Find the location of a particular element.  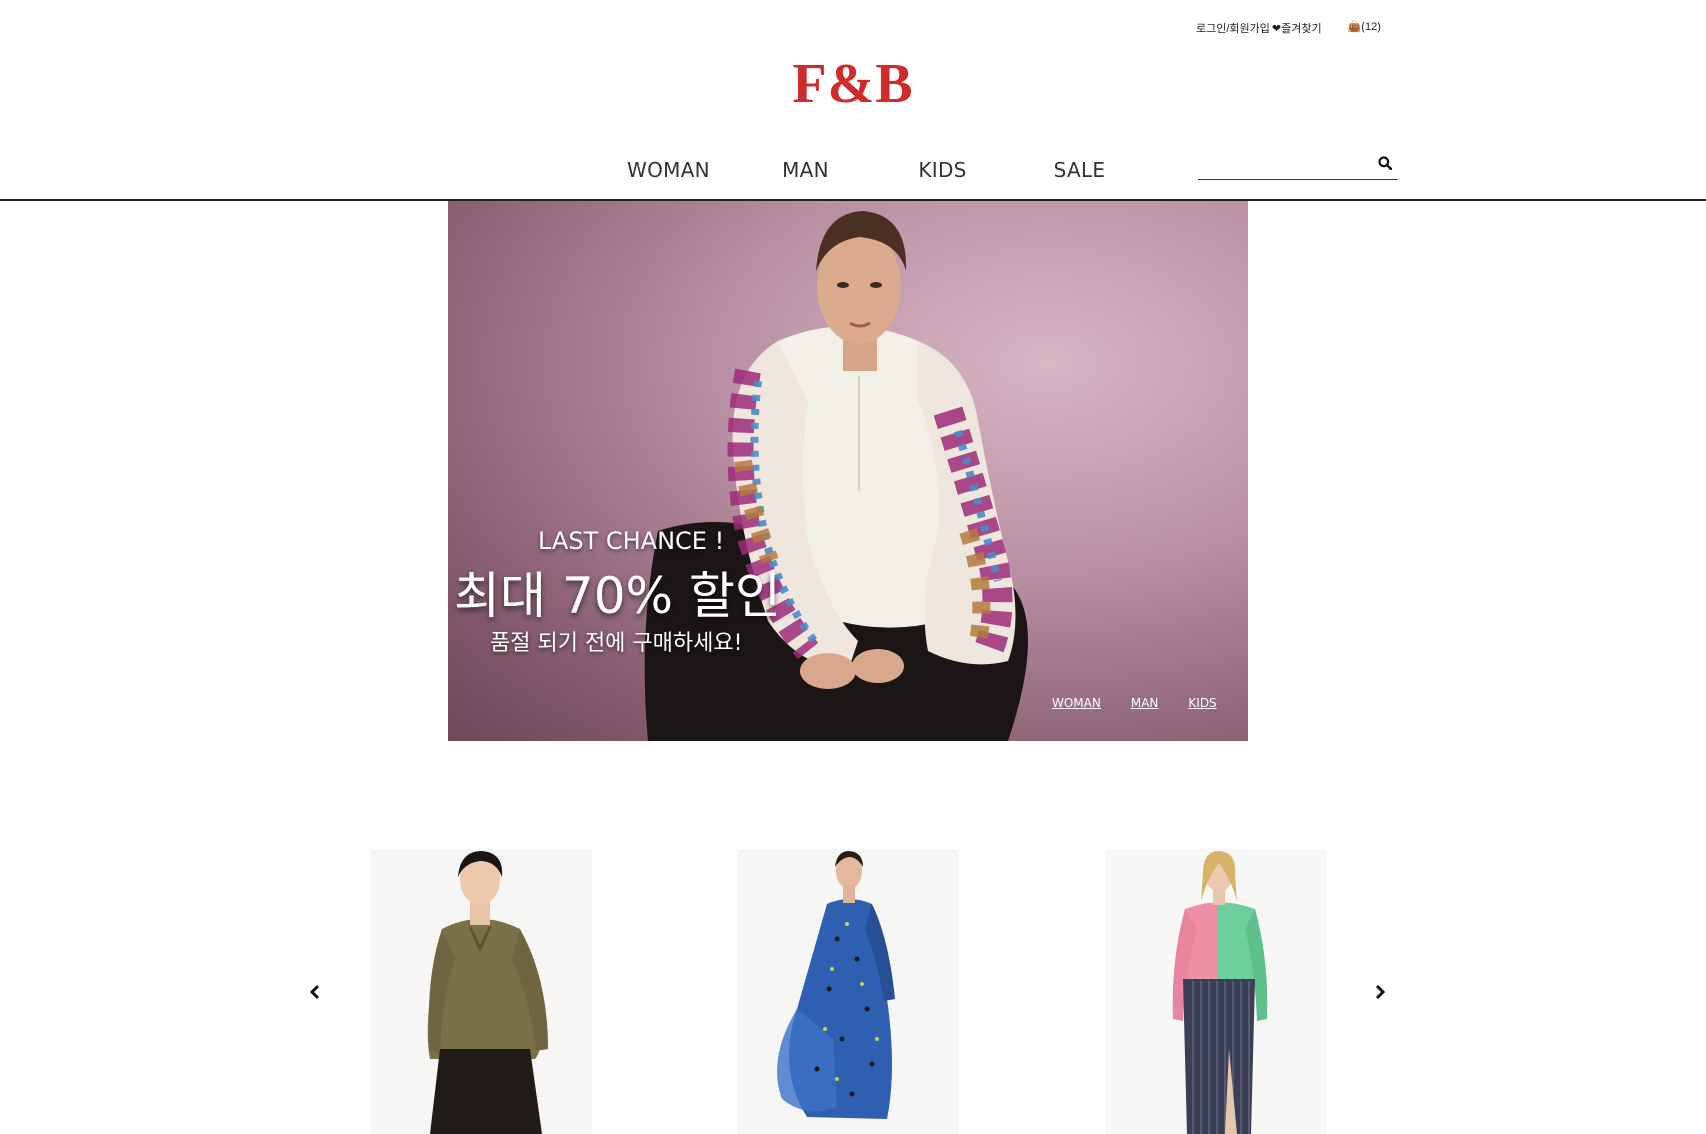

chevron-left-icon is located at coordinates (315, 992).